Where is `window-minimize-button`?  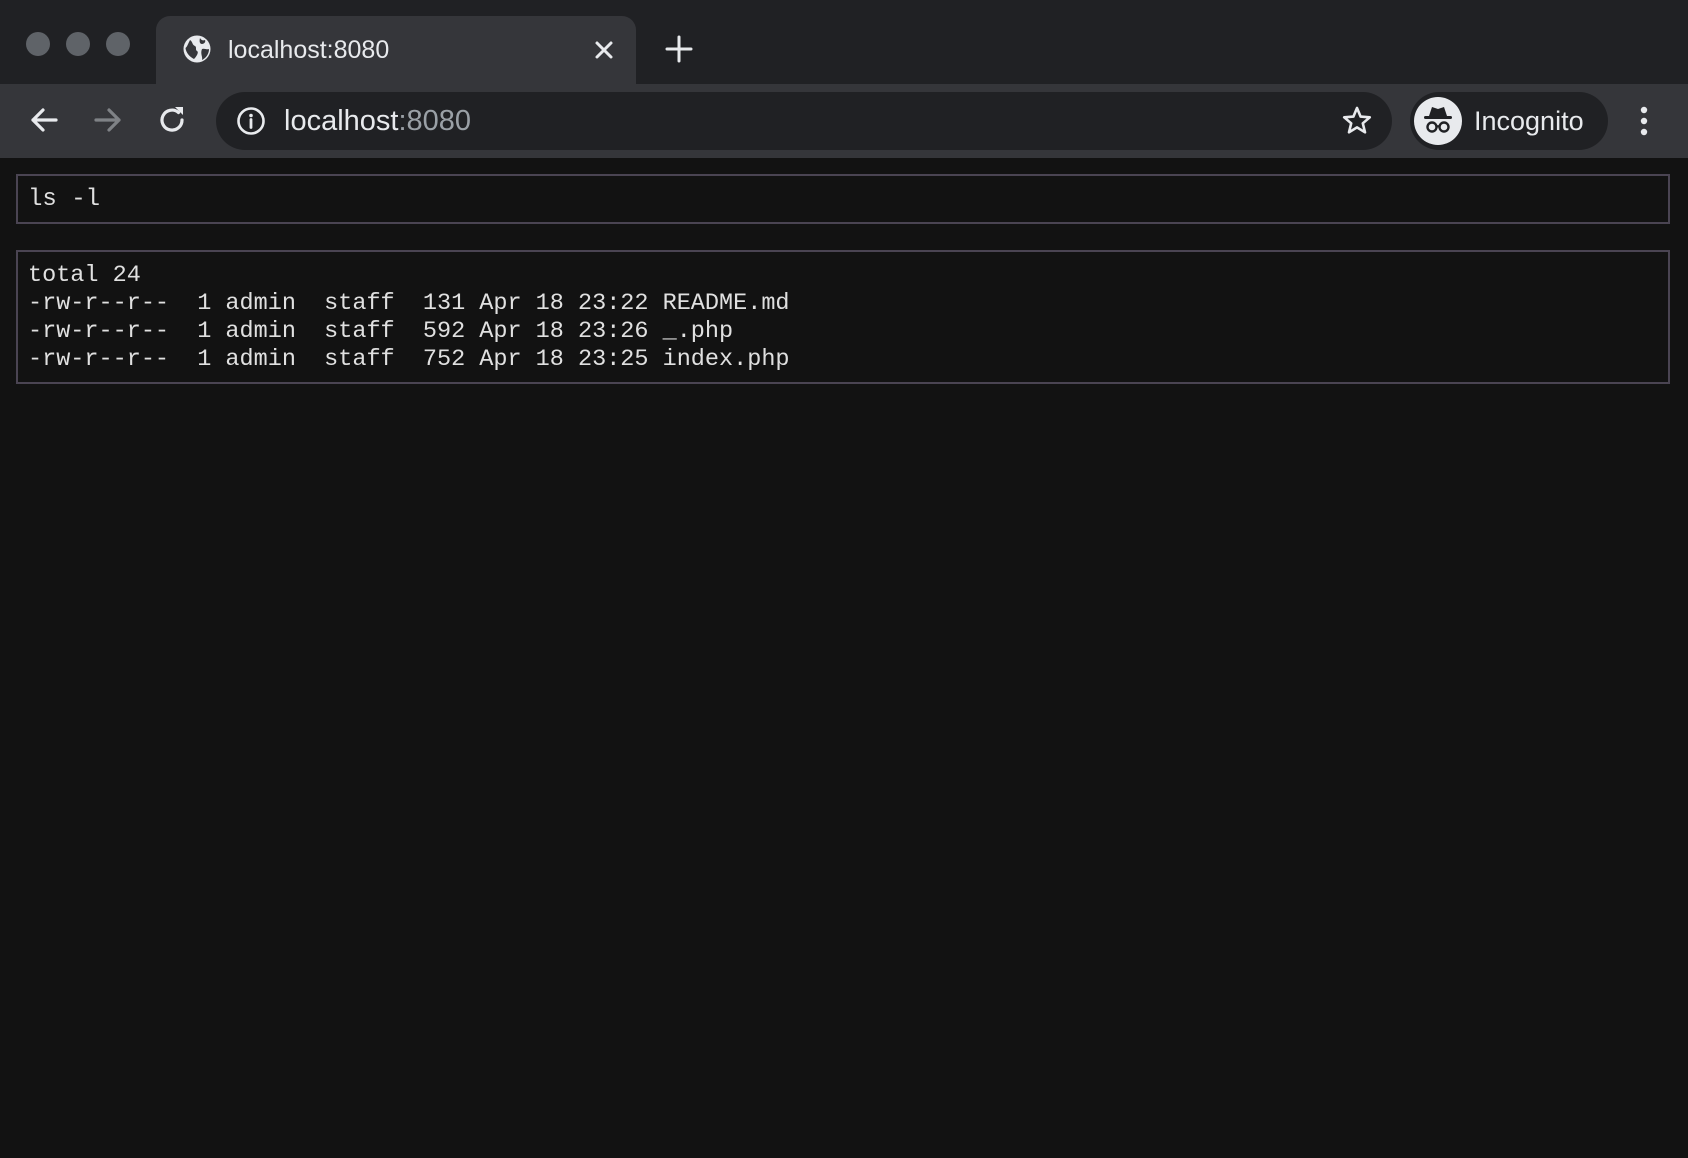
window-minimize-button is located at coordinates (78, 44).